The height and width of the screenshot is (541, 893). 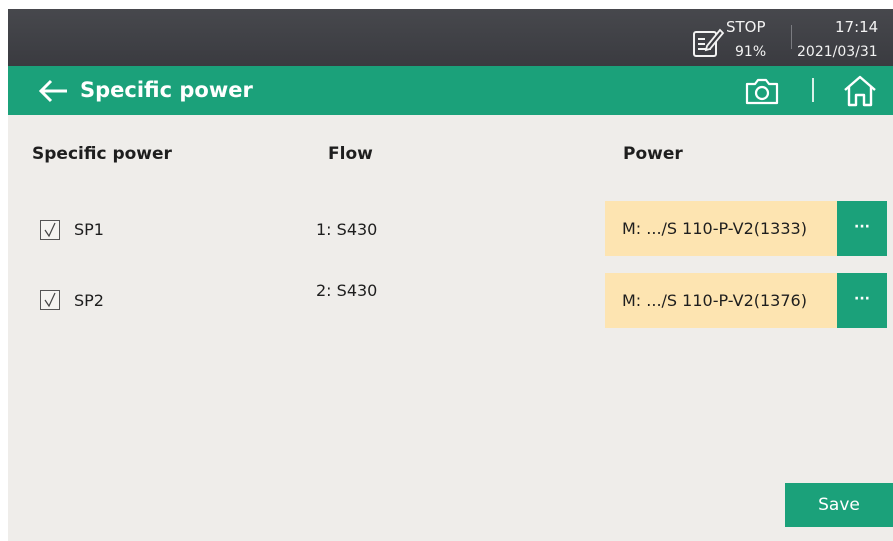 I want to click on status-divider, so click(x=791, y=37).